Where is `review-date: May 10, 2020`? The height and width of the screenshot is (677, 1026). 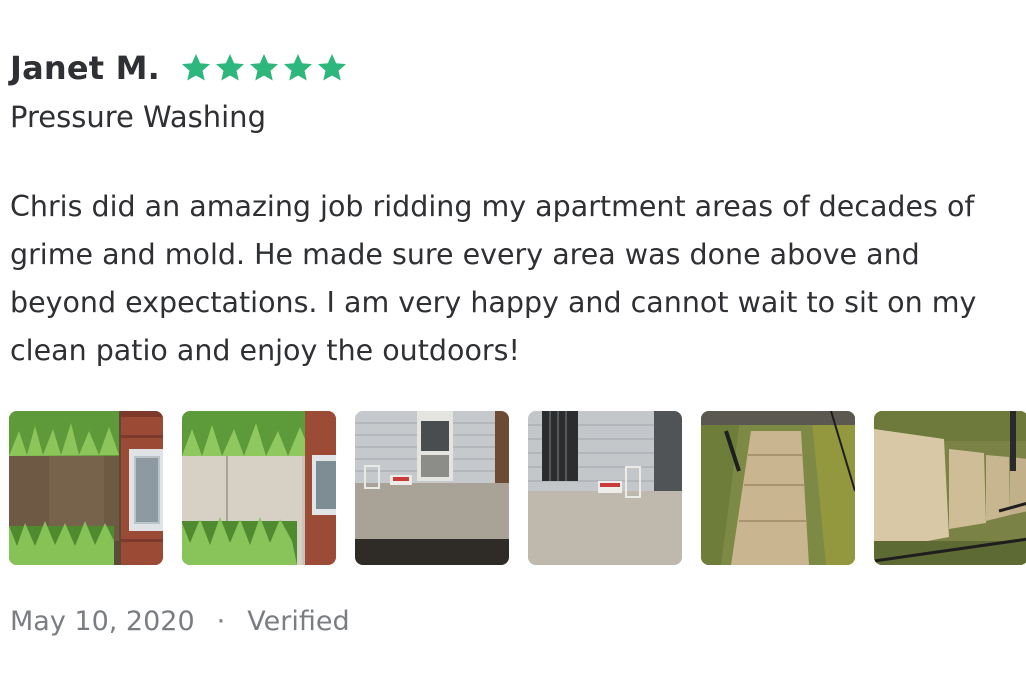 review-date: May 10, 2020 is located at coordinates (102, 621).